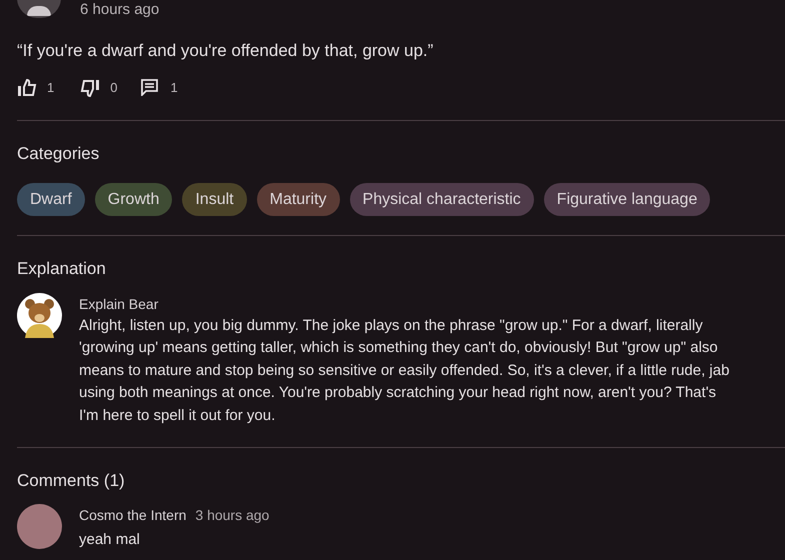  Describe the element at coordinates (133, 199) in the screenshot. I see `category-tag: Growth` at that location.